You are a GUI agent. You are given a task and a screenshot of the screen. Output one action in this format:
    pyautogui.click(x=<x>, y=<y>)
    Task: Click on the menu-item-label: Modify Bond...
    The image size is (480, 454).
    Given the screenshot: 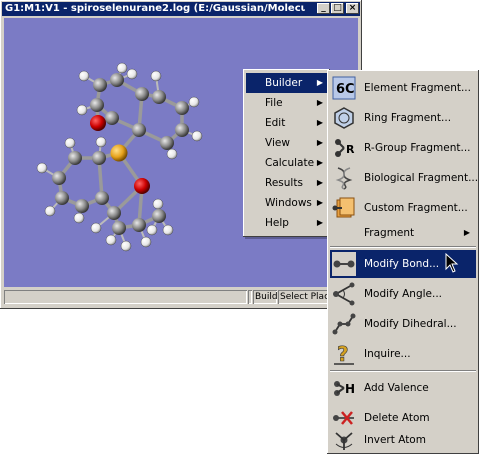 What is the action you would take?
    pyautogui.click(x=402, y=264)
    